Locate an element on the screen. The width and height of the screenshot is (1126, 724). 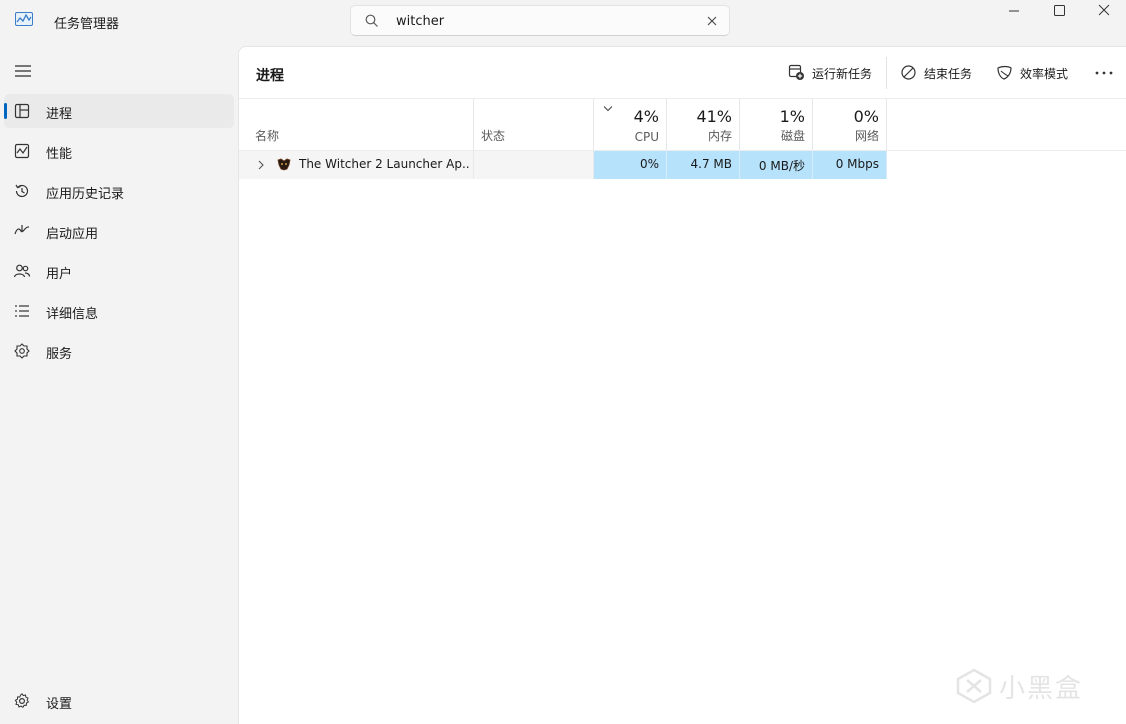
startup-apps-icon is located at coordinates (22, 230).